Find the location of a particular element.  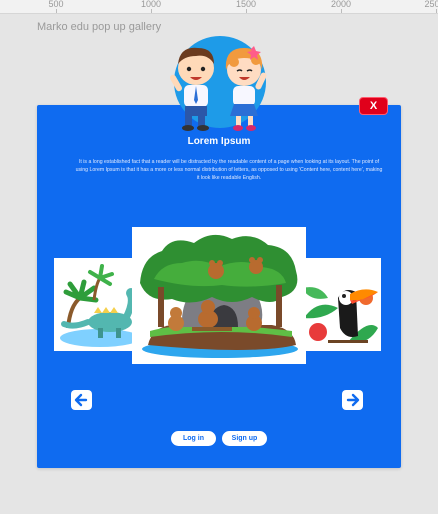

login-button: Log in is located at coordinates (193, 438).